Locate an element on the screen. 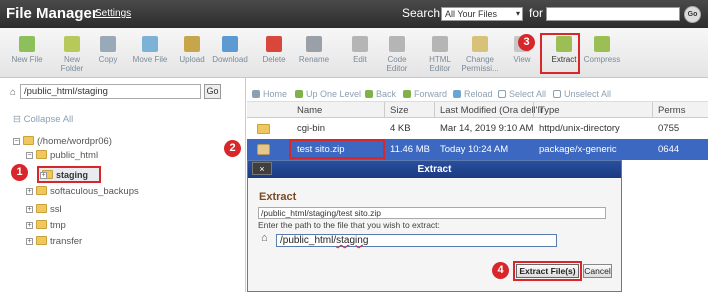 The image size is (708, 292). header-perms: Perms is located at coordinates (671, 110).